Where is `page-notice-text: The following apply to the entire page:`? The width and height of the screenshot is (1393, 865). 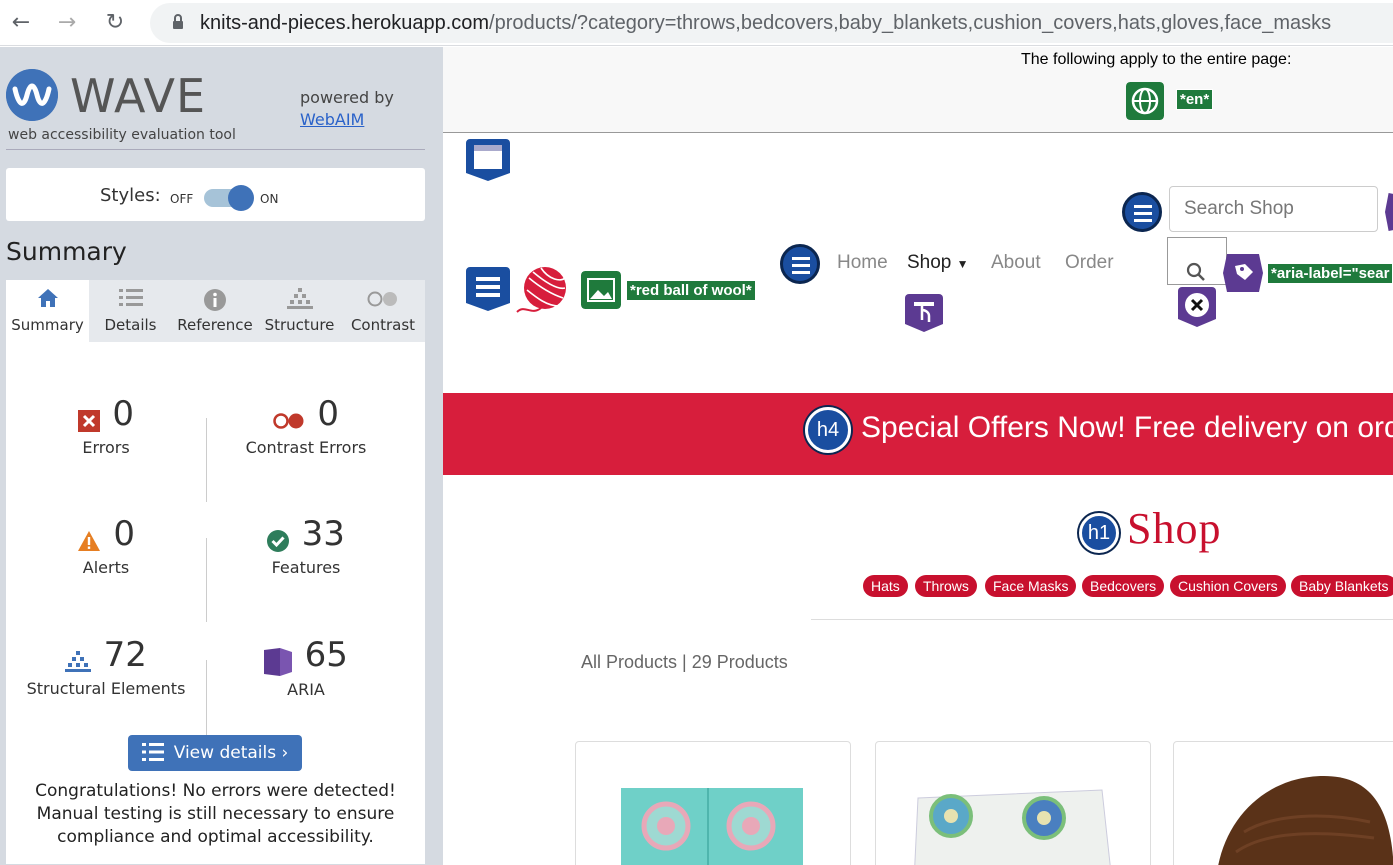 page-notice-text: The following apply to the entire page: is located at coordinates (1156, 59).